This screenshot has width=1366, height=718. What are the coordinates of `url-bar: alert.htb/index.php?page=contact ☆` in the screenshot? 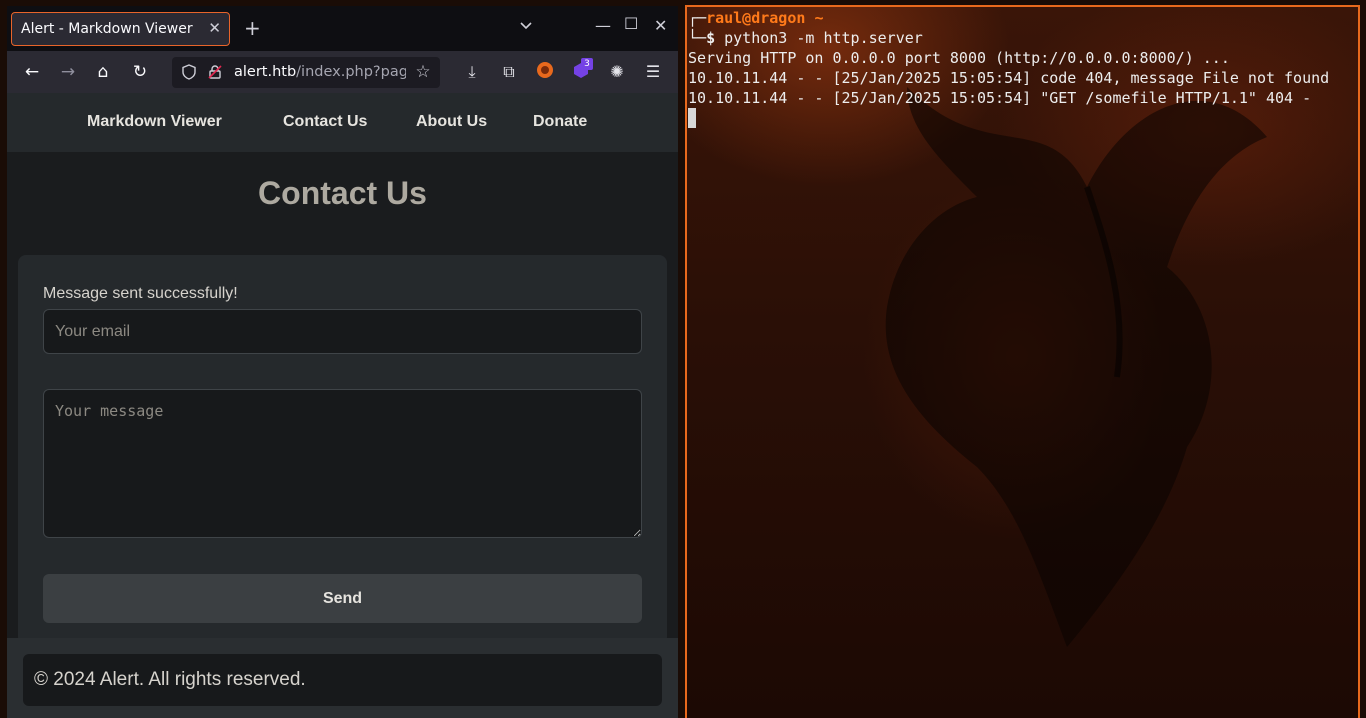 It's located at (306, 72).